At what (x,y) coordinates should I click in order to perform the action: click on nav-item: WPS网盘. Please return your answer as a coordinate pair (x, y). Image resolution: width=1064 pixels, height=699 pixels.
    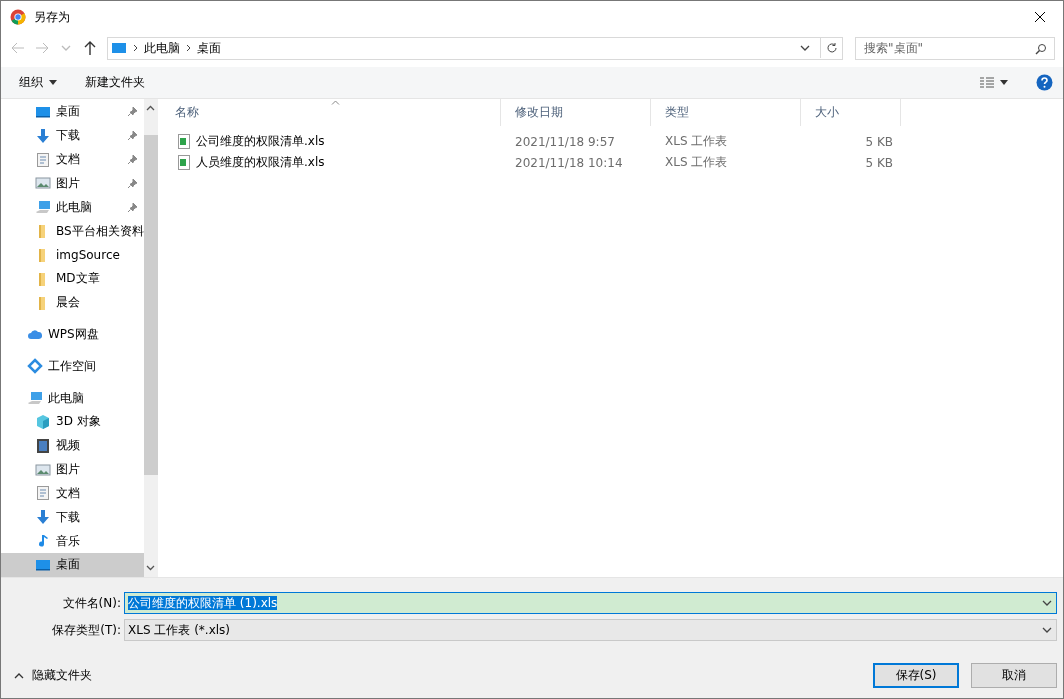
    Looking at the image, I should click on (72, 334).